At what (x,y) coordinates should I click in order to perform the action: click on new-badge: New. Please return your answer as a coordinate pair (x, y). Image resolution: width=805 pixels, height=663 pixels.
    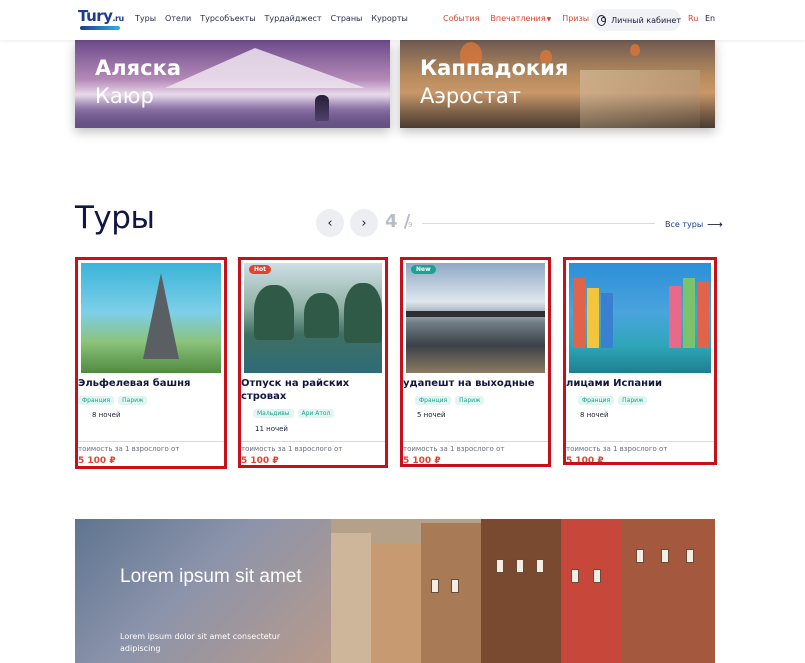
    Looking at the image, I should click on (423, 269).